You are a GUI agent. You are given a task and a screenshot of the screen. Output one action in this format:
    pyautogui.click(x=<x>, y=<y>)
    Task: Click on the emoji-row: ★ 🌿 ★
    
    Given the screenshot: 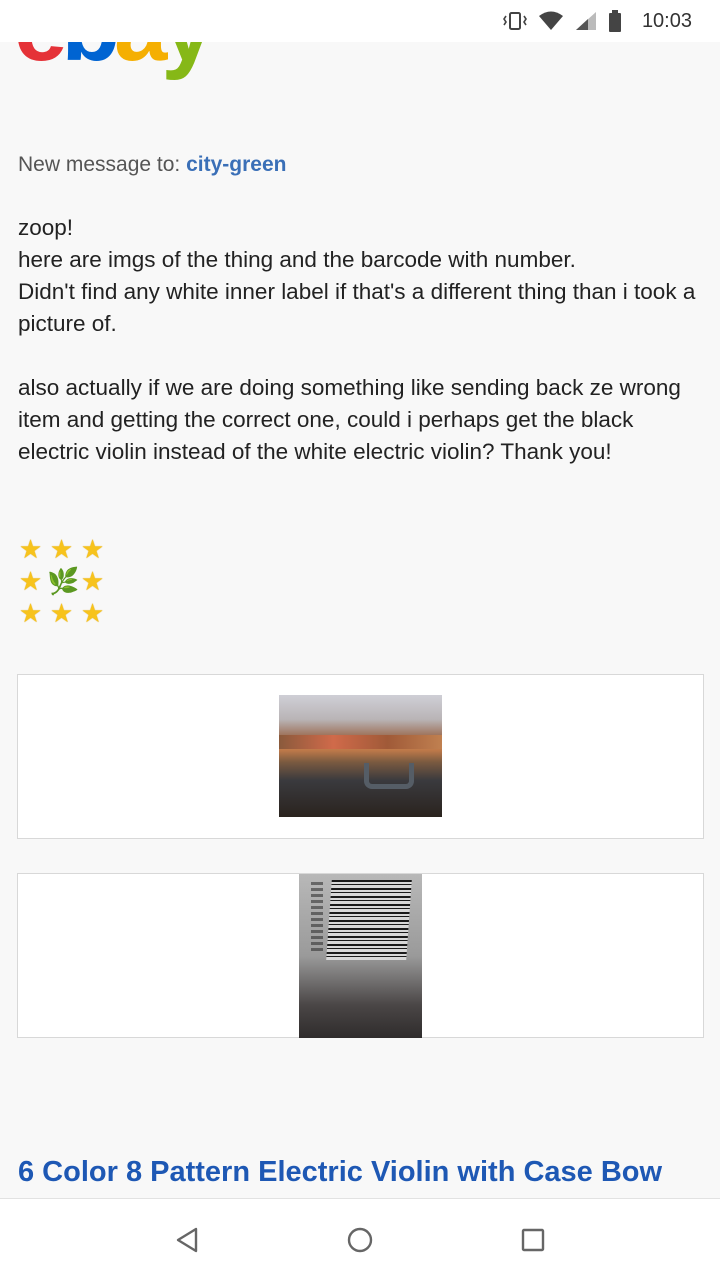 What is the action you would take?
    pyautogui.click(x=61, y=581)
    